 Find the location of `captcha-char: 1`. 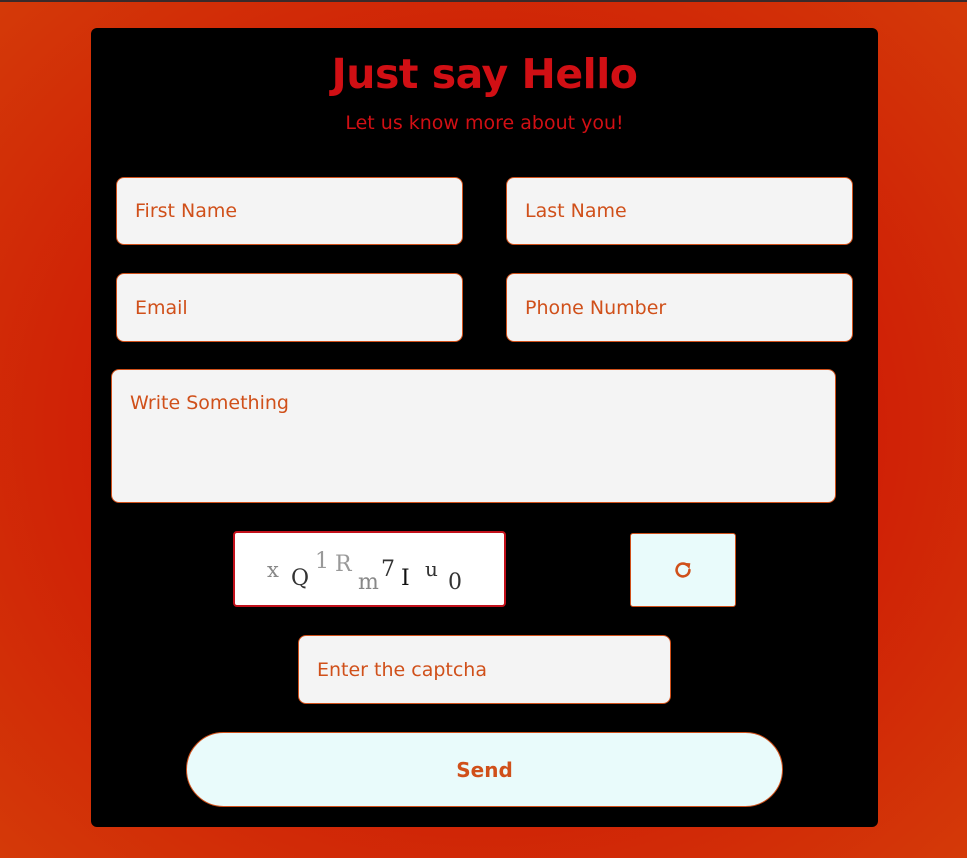

captcha-char: 1 is located at coordinates (322, 561).